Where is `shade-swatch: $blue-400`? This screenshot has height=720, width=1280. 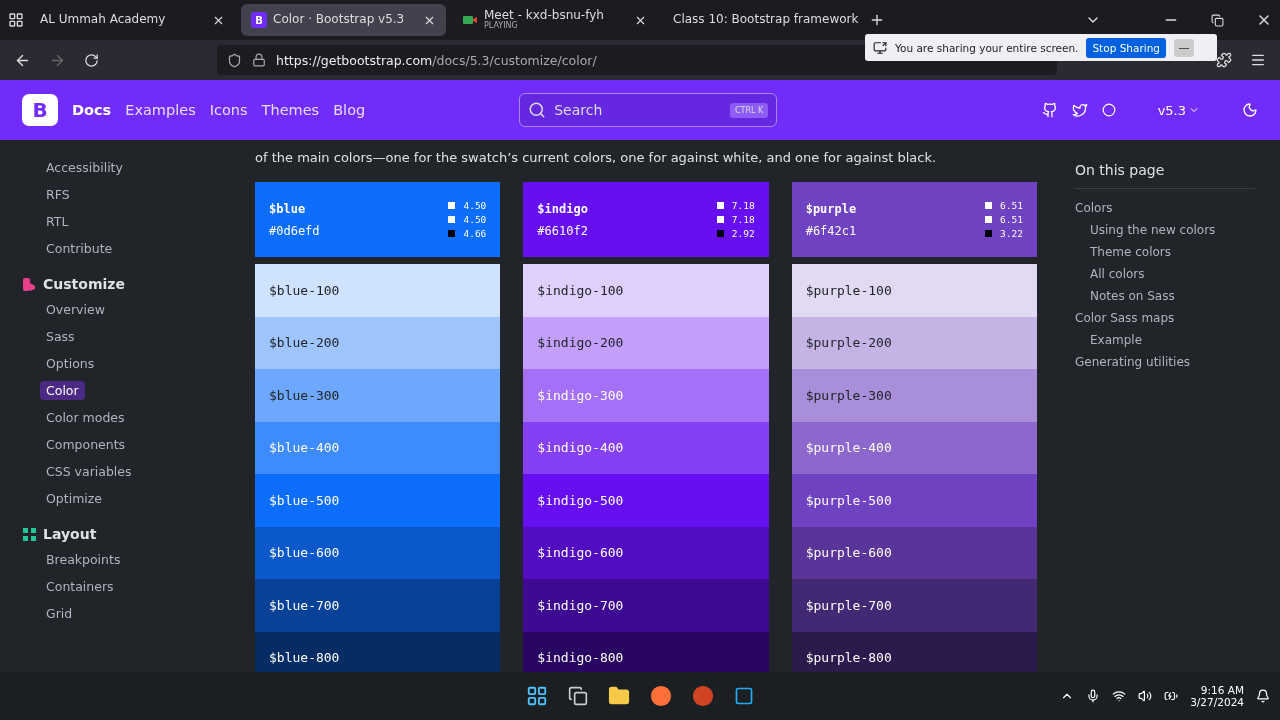 shade-swatch: $blue-400 is located at coordinates (378, 447).